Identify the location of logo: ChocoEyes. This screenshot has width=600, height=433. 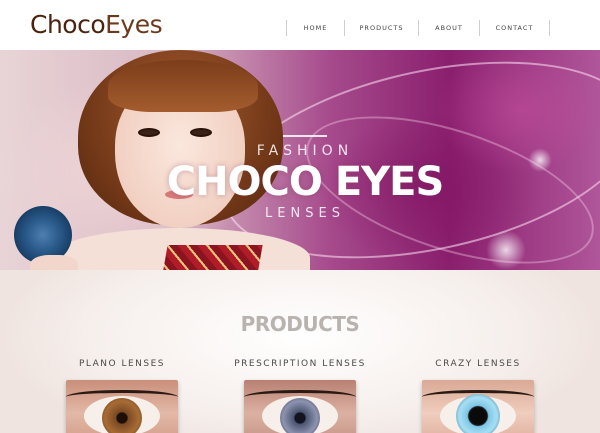
(96, 25).